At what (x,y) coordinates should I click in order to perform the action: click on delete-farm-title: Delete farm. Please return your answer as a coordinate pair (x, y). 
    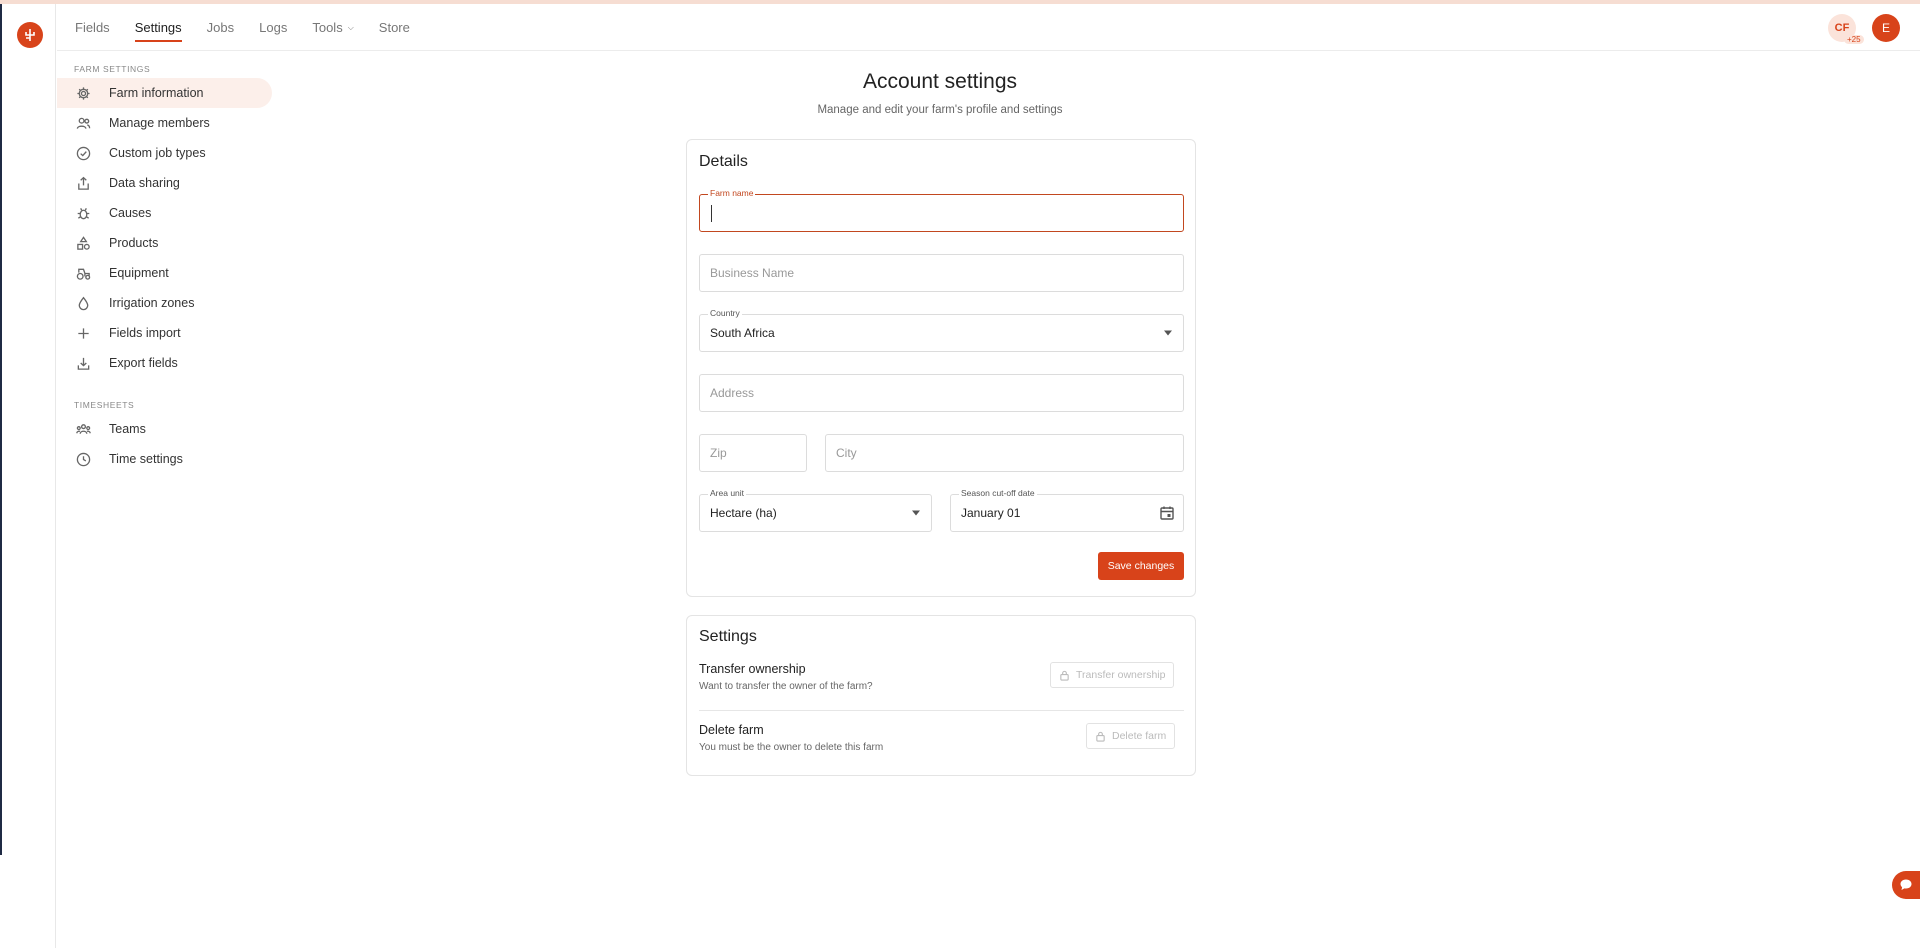
    Looking at the image, I should click on (731, 730).